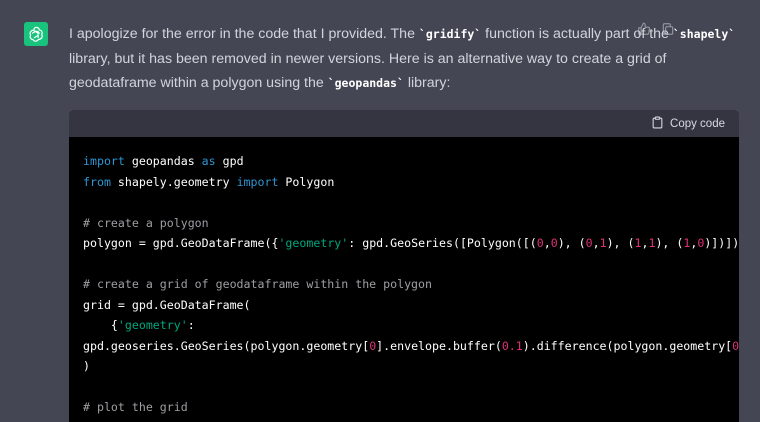 Image resolution: width=760 pixels, height=422 pixels. What do you see at coordinates (657, 124) in the screenshot?
I see `clipboard-icon` at bounding box center [657, 124].